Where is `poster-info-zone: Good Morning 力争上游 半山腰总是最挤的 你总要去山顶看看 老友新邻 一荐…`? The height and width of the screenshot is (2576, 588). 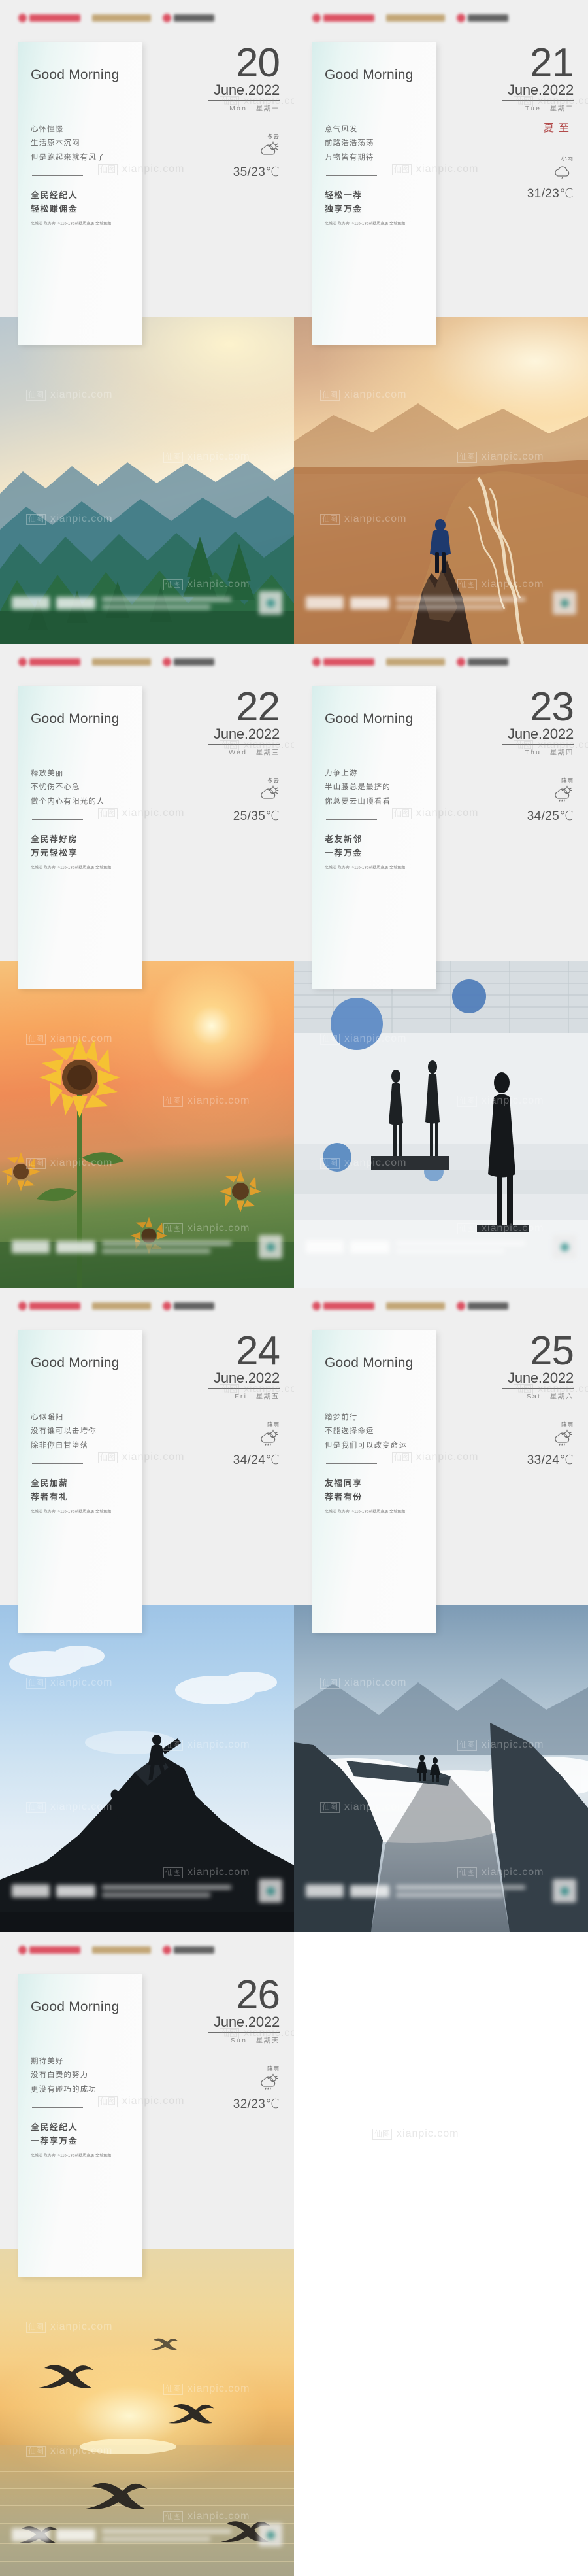 poster-info-zone: Good Morning 力争上游 半山腰总是最挤的 你总要去山顶看看 老友新邻 一荐… is located at coordinates (441, 835).